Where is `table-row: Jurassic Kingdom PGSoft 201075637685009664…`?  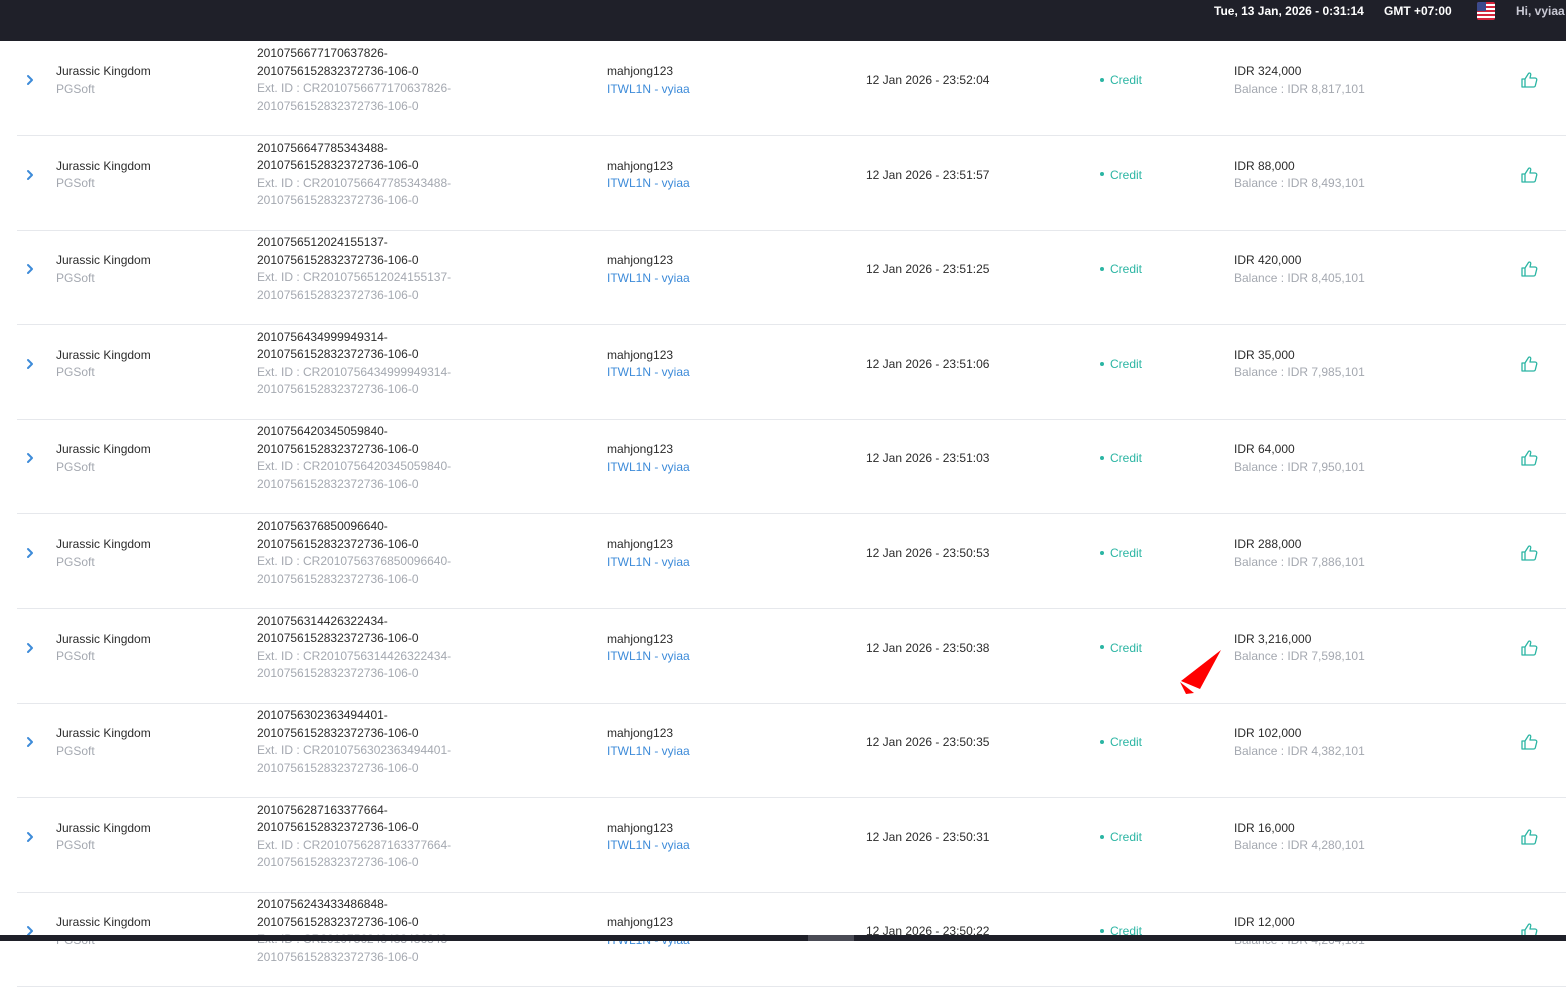
table-row: Jurassic Kingdom PGSoft 201075637685009664… is located at coordinates (783, 561).